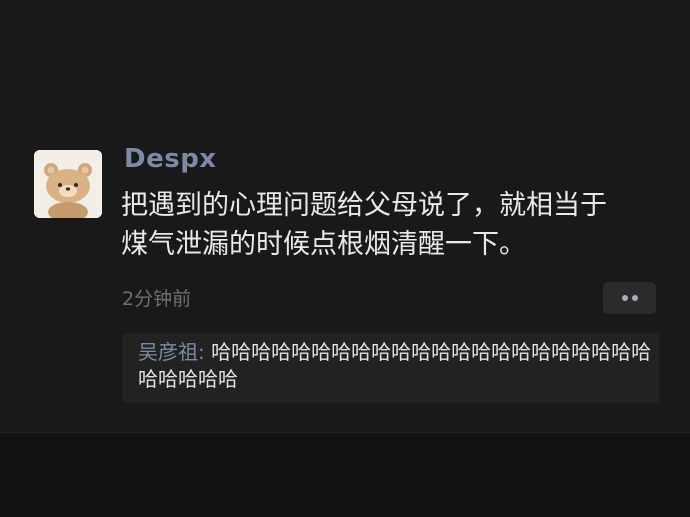 The width and height of the screenshot is (690, 517). What do you see at coordinates (629, 298) in the screenshot?
I see `more-actions-button` at bounding box center [629, 298].